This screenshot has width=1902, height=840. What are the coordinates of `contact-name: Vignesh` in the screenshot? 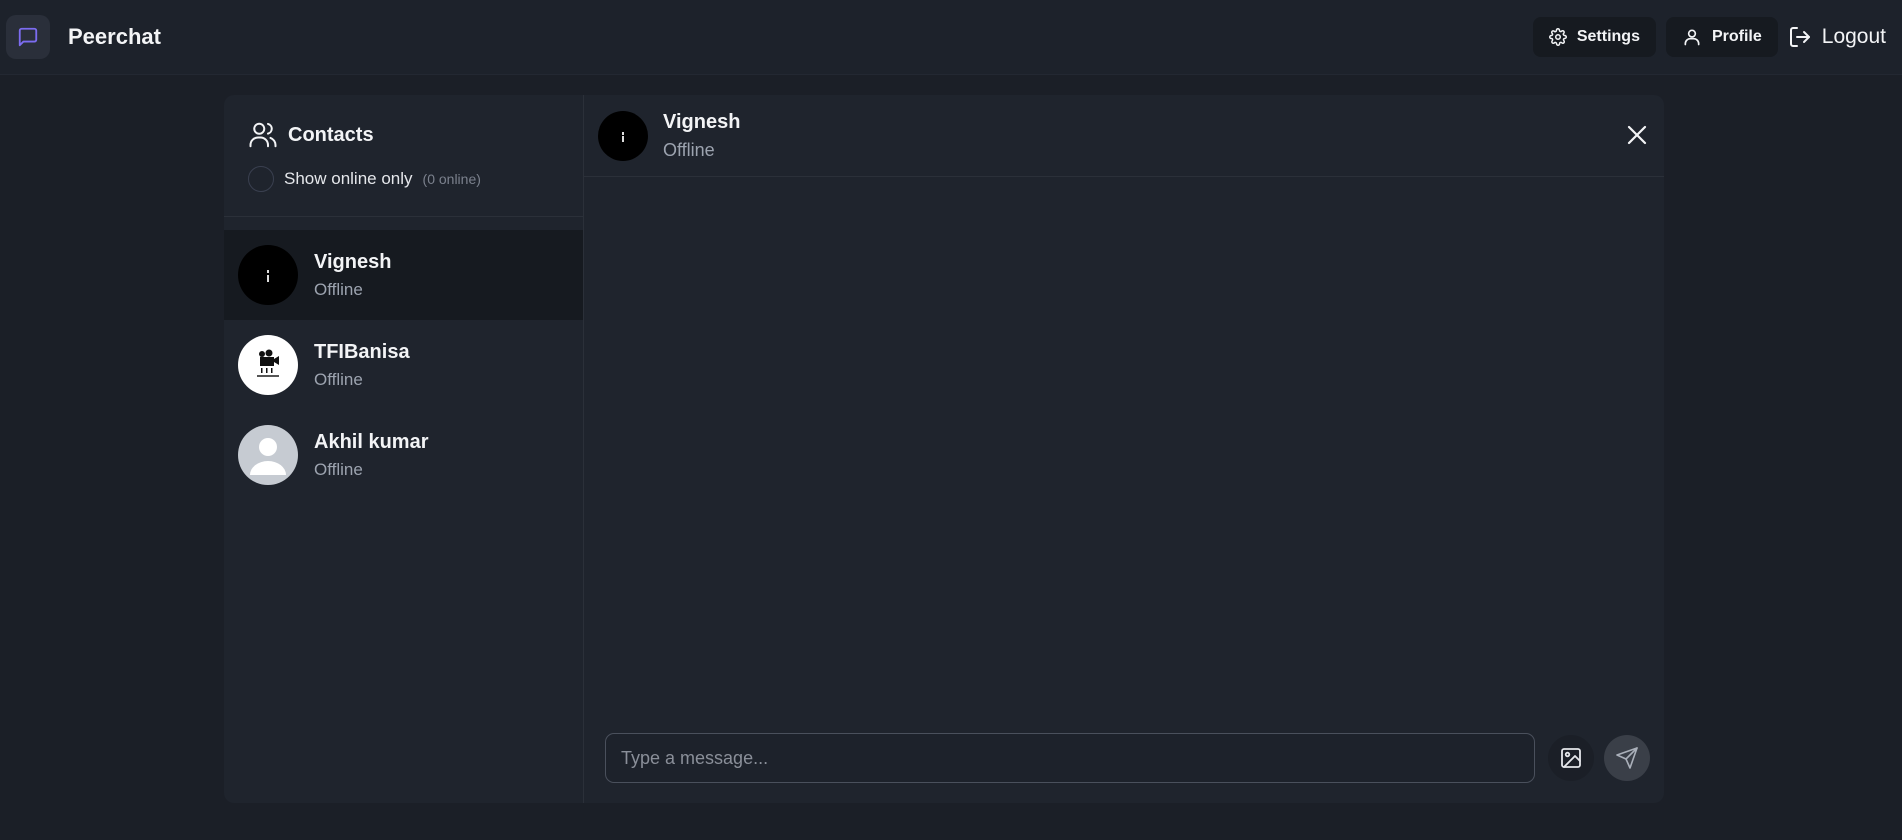 It's located at (353, 261).